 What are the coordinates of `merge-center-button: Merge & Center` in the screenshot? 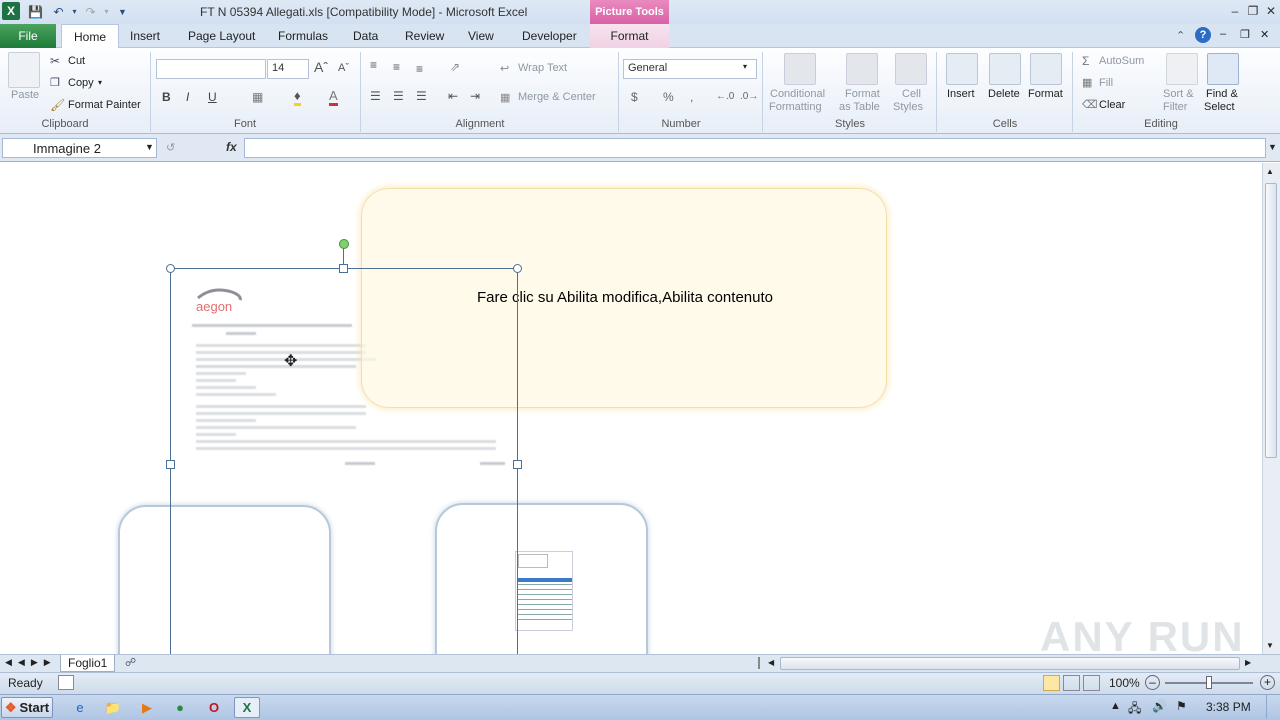 It's located at (557, 97).